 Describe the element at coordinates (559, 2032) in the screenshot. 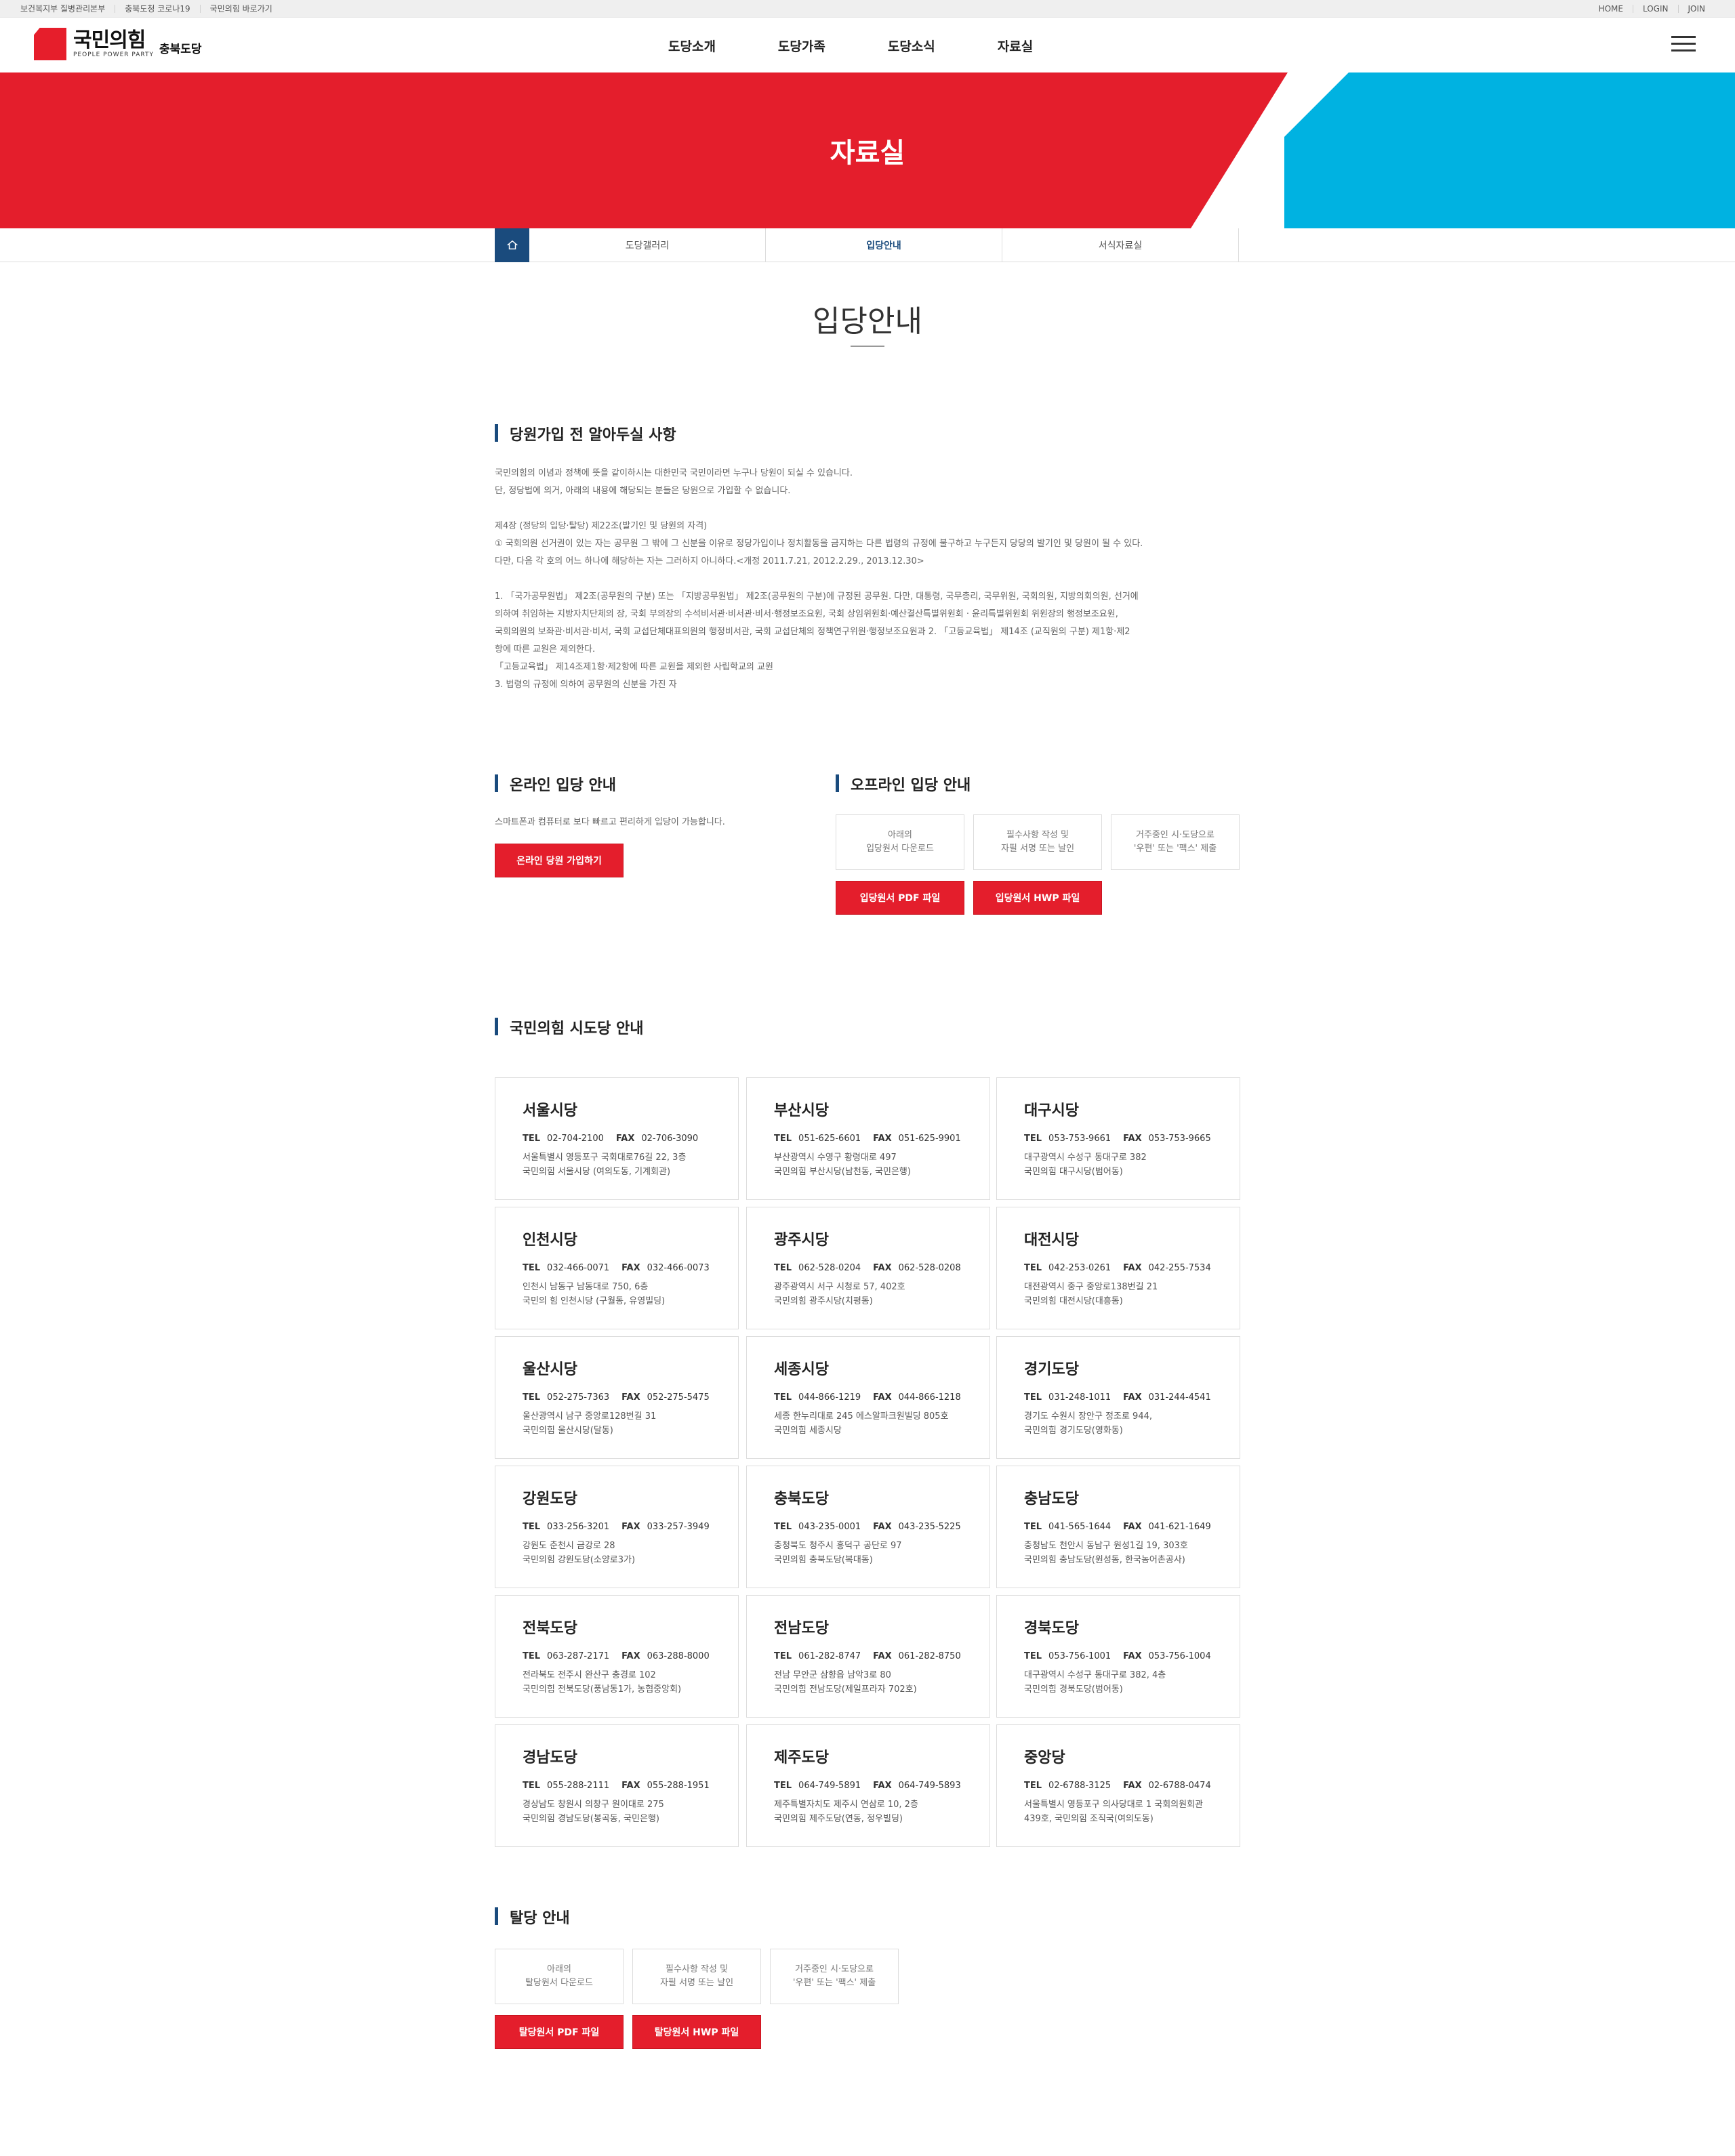

I see `withdraw-form-pdf-button: 탈당원서 PDF 파일` at that location.